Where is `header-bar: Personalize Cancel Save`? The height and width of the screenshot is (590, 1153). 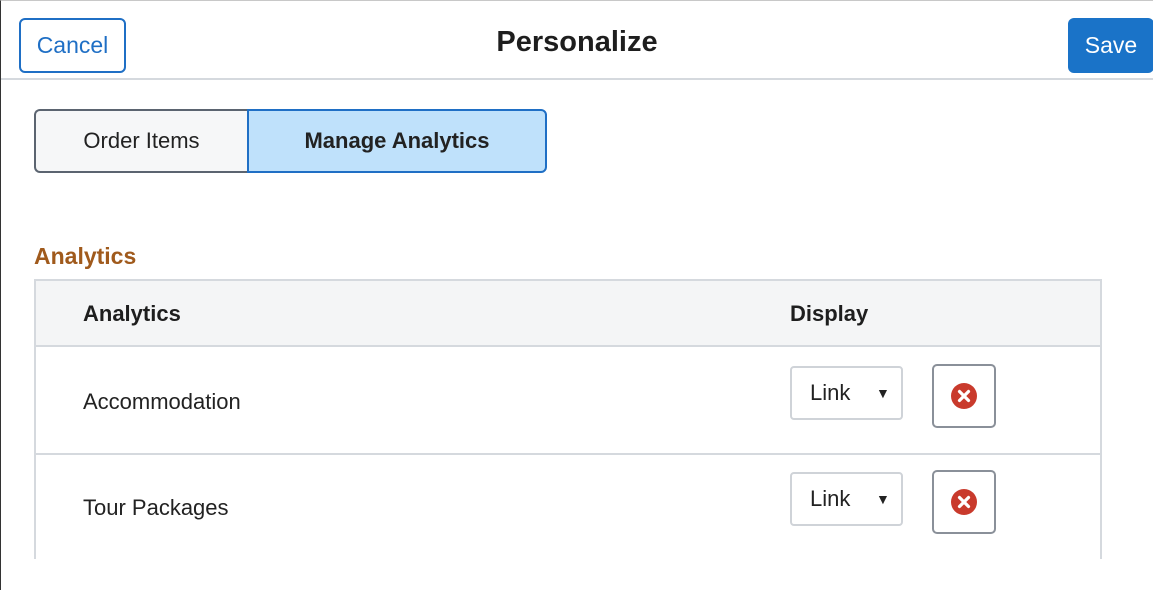
header-bar: Personalize Cancel Save is located at coordinates (577, 40).